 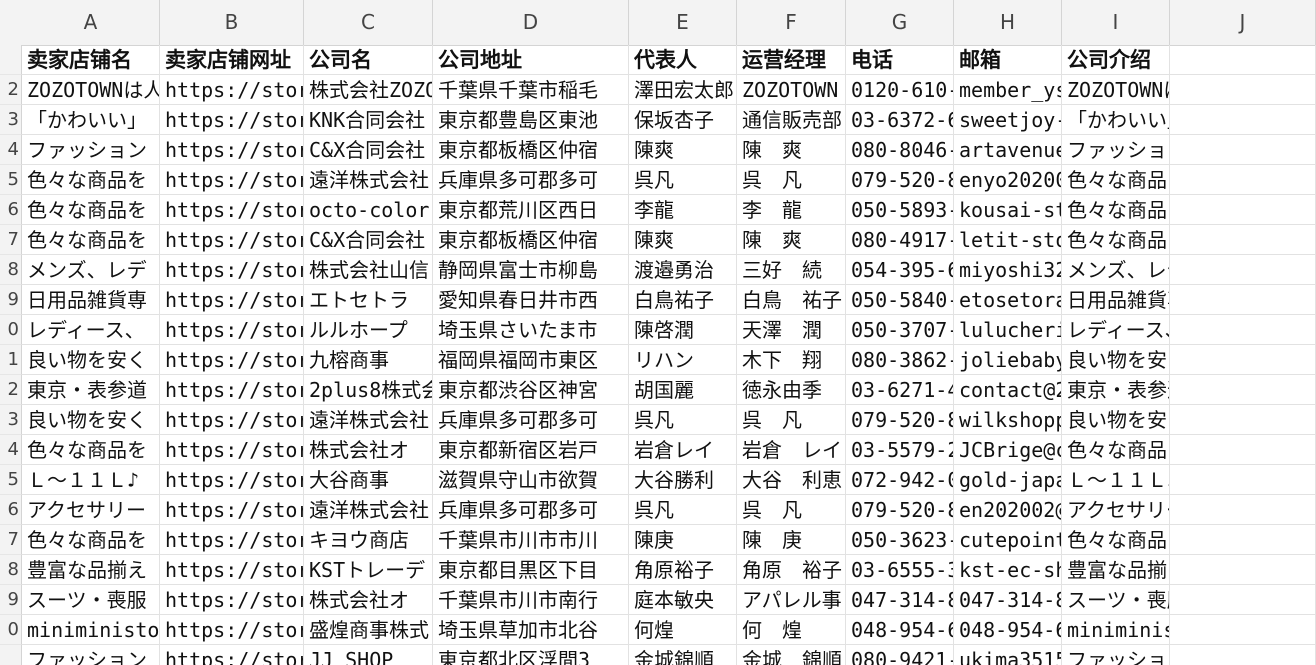 What do you see at coordinates (683, 540) in the screenshot?
I see `table-cell: 陳庚` at bounding box center [683, 540].